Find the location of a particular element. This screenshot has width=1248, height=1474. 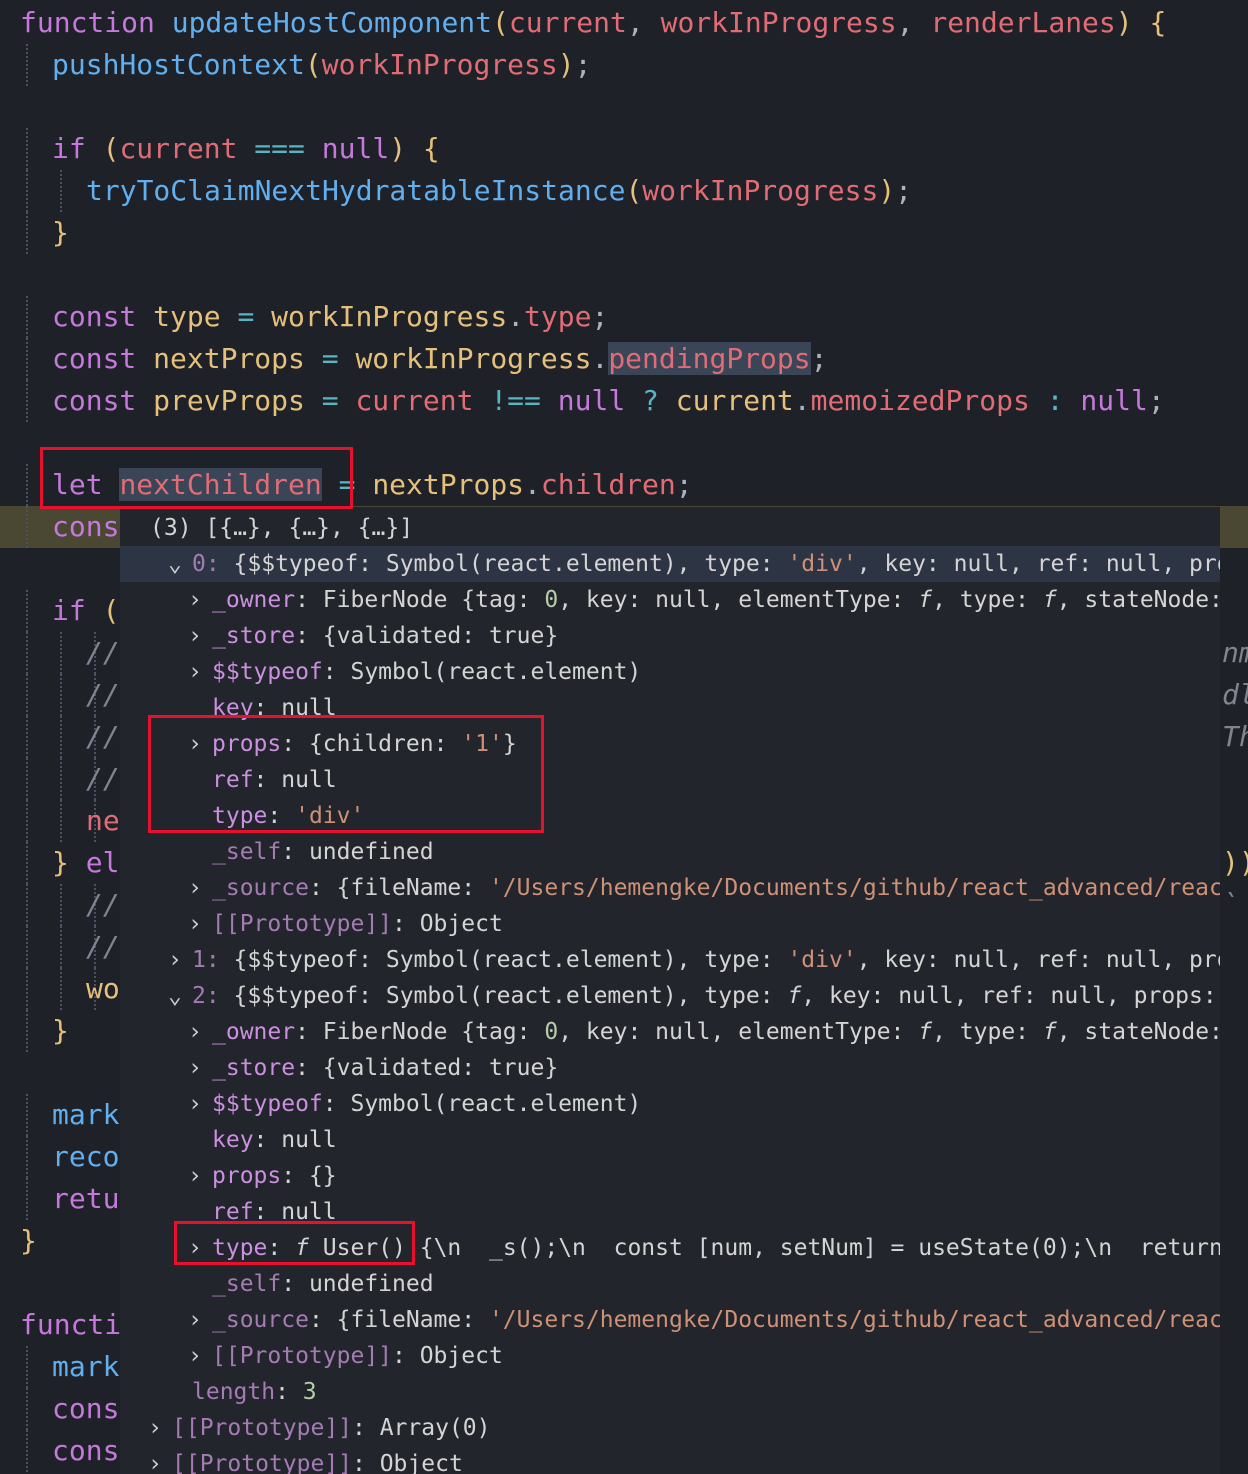

code-token: ne is located at coordinates (103, 820).